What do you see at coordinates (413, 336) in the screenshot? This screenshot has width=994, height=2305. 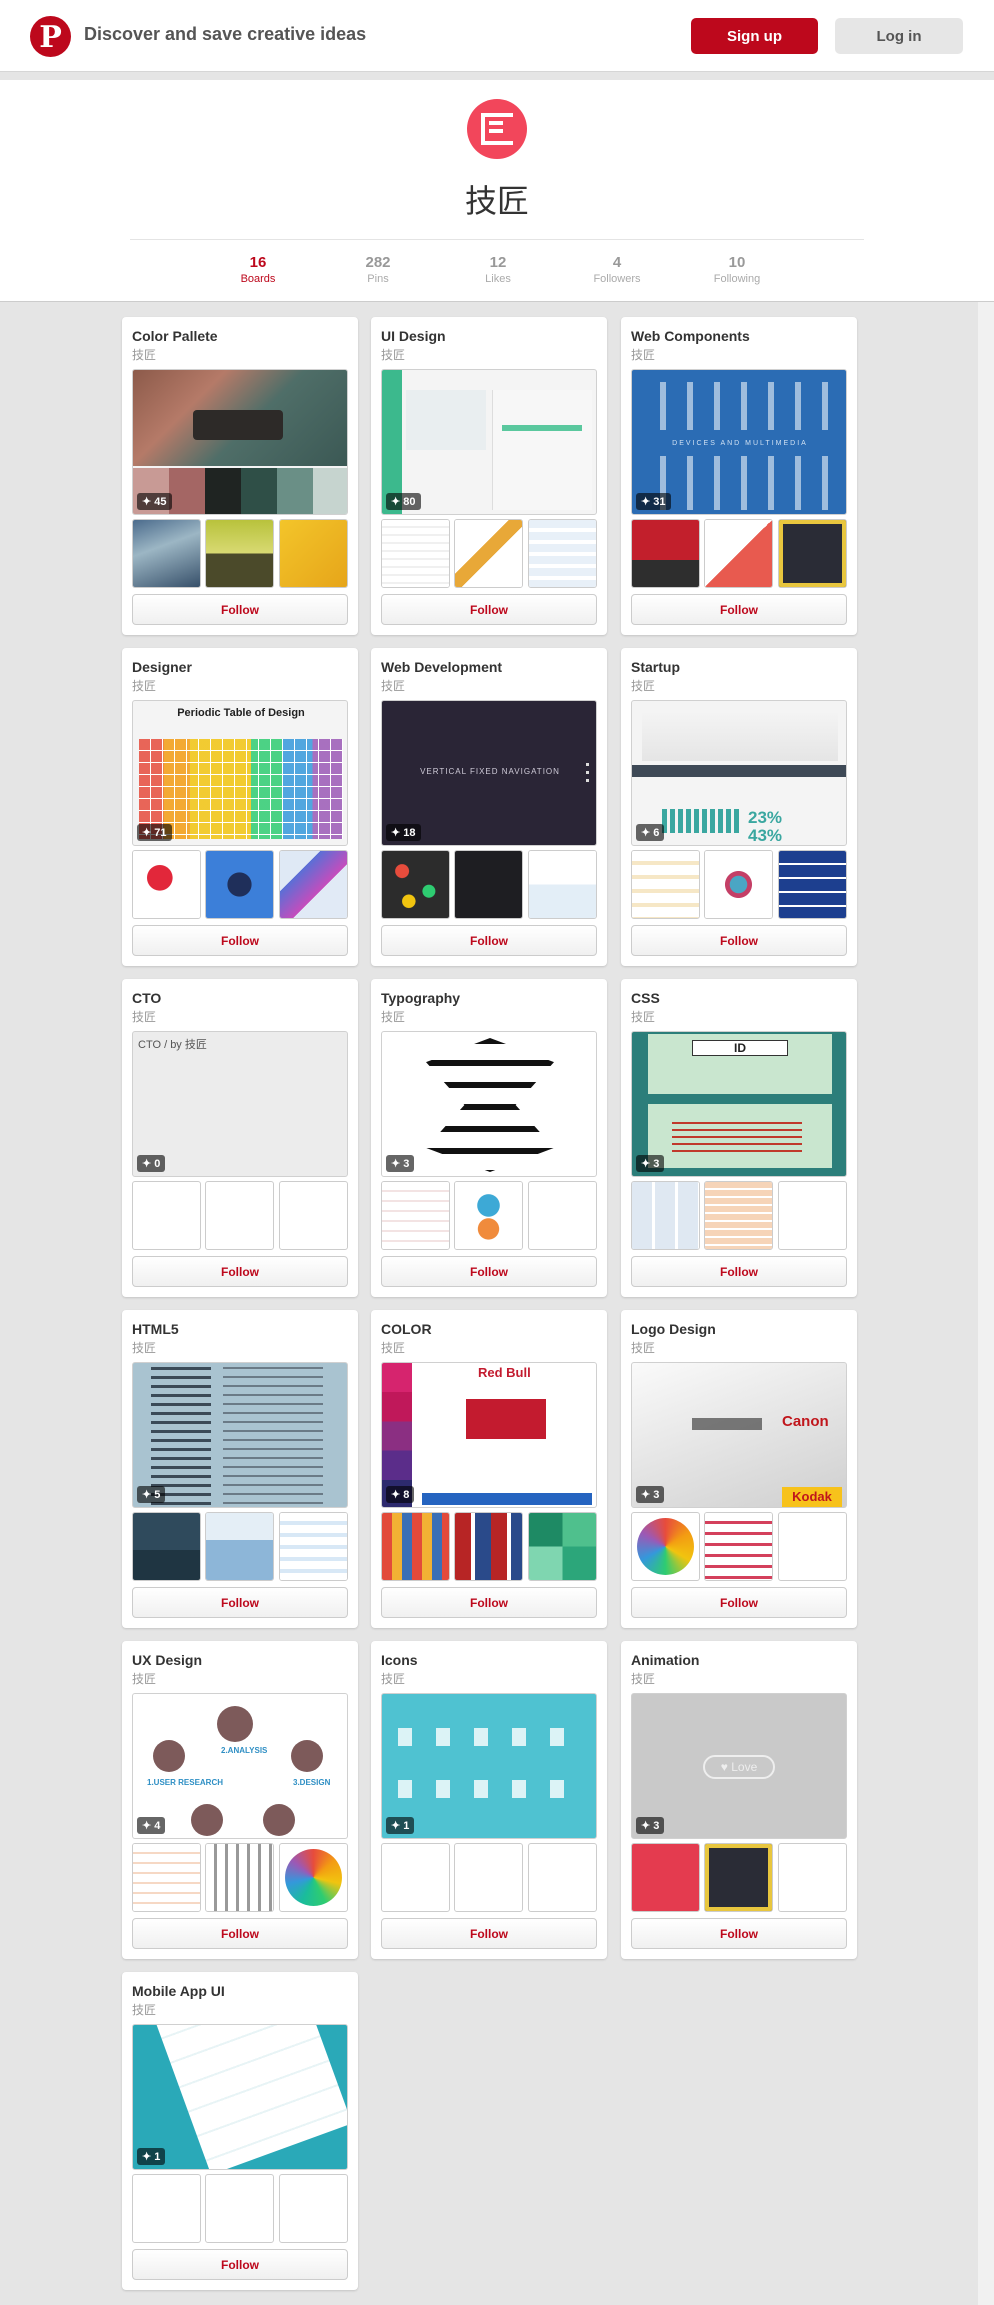 I see `board-title: UI Design` at bounding box center [413, 336].